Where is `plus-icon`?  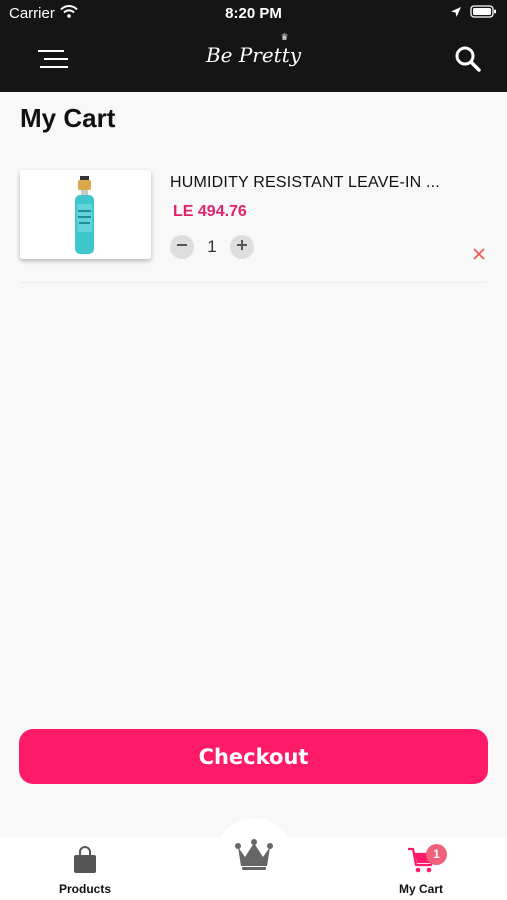
plus-icon is located at coordinates (242, 247).